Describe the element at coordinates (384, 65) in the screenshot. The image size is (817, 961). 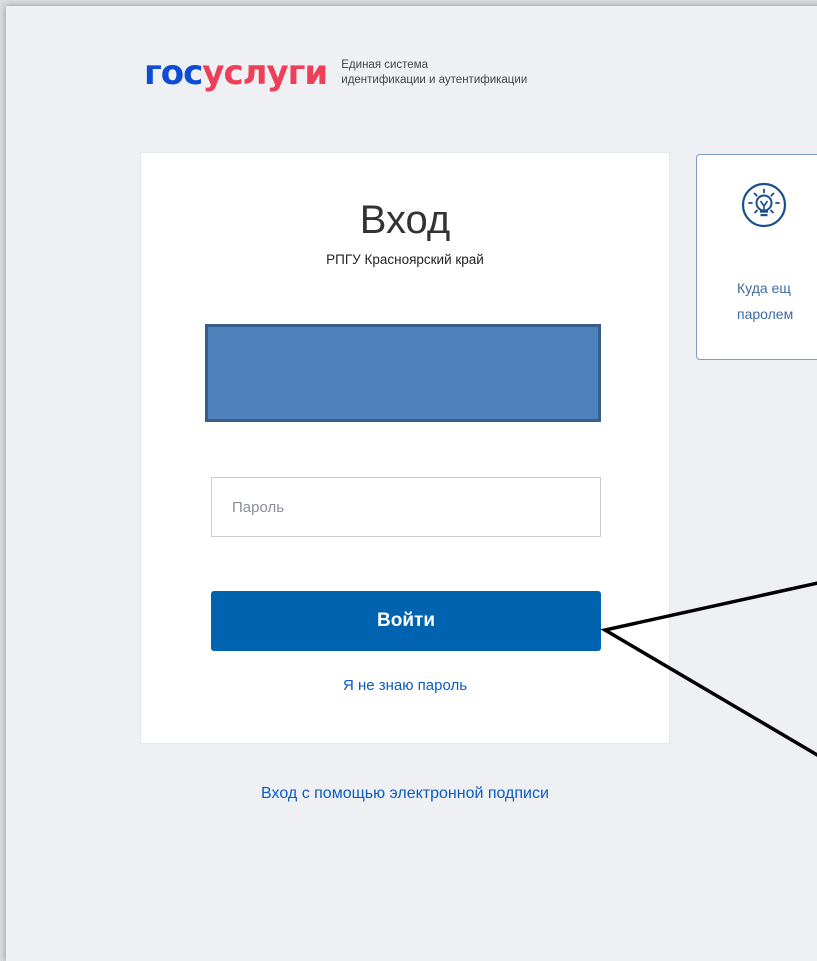
I see `logo-subtitle-line1: Единая система` at that location.